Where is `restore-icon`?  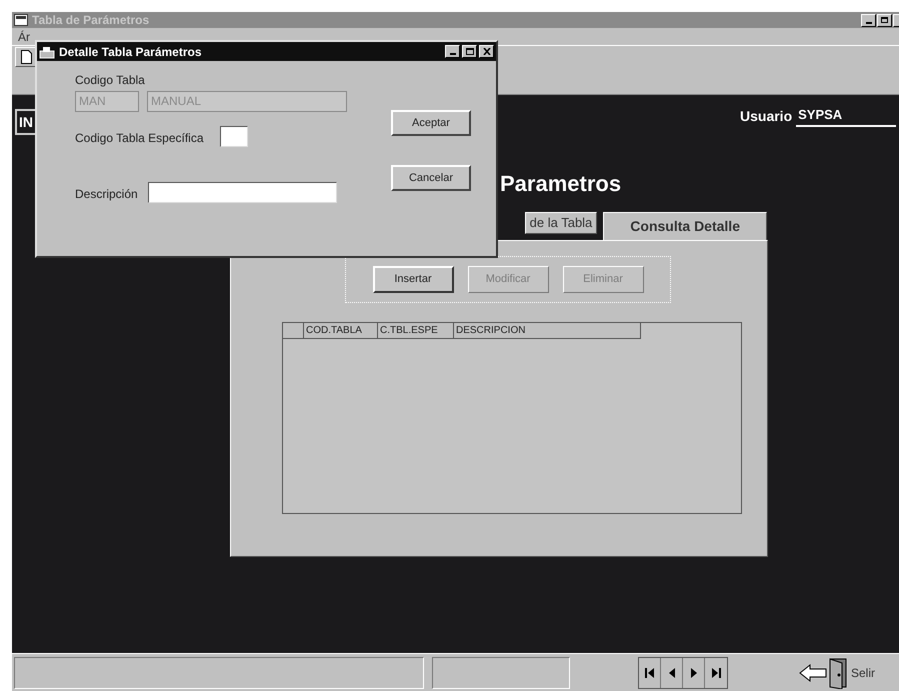
restore-icon is located at coordinates (884, 20).